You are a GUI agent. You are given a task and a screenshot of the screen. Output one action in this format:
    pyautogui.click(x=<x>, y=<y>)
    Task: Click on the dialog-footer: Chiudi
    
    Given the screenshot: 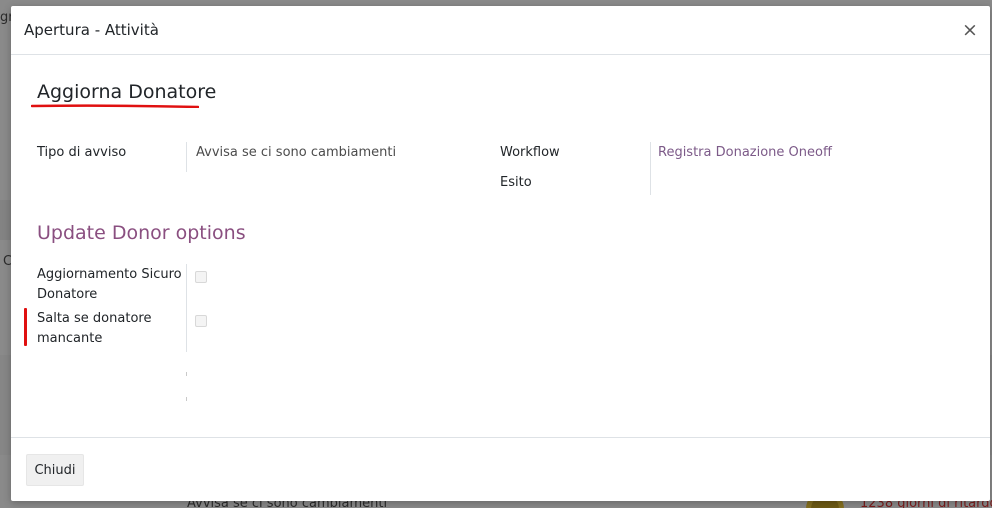 What is the action you would take?
    pyautogui.click(x=500, y=469)
    